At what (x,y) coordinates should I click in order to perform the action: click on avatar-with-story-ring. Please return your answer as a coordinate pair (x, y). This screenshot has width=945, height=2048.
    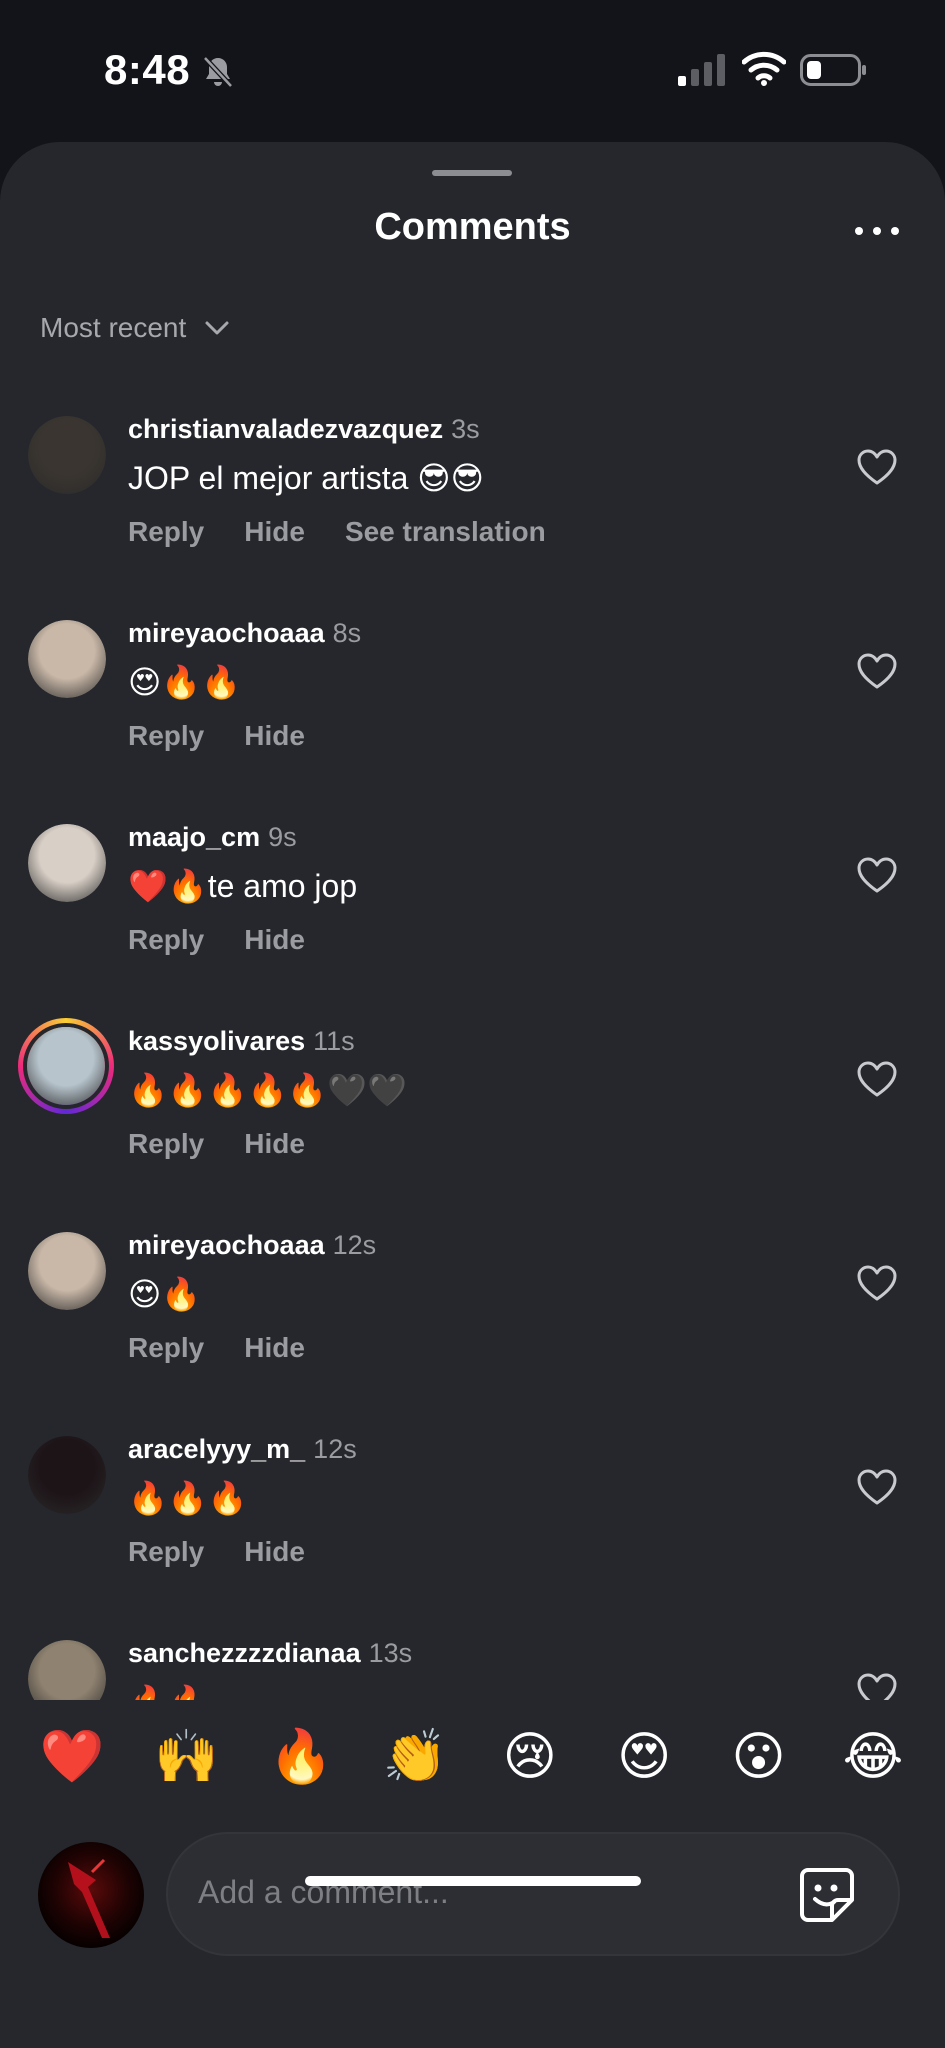
    Looking at the image, I should click on (66, 1066).